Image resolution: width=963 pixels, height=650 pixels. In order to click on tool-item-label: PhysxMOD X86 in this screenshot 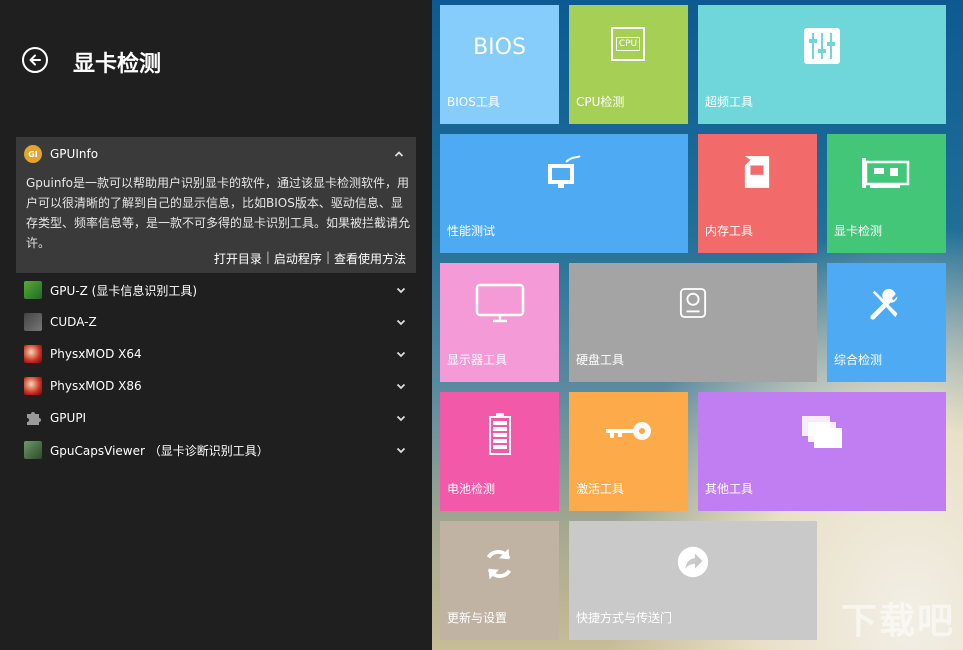, I will do `click(96, 386)`.